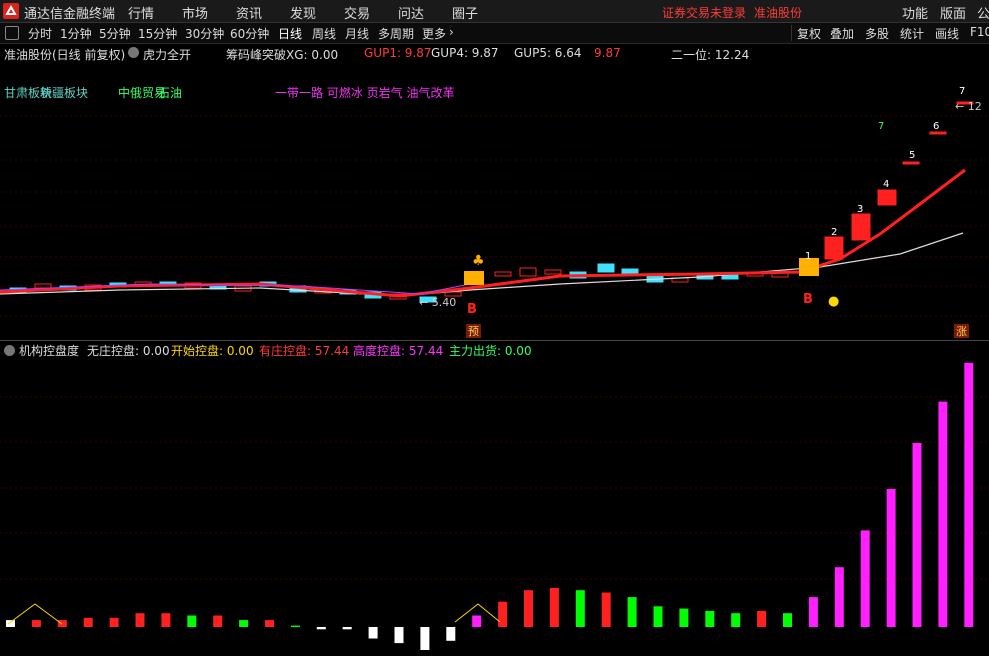  What do you see at coordinates (357, 12) in the screenshot?
I see `menu-jiaoyi: 交易` at bounding box center [357, 12].